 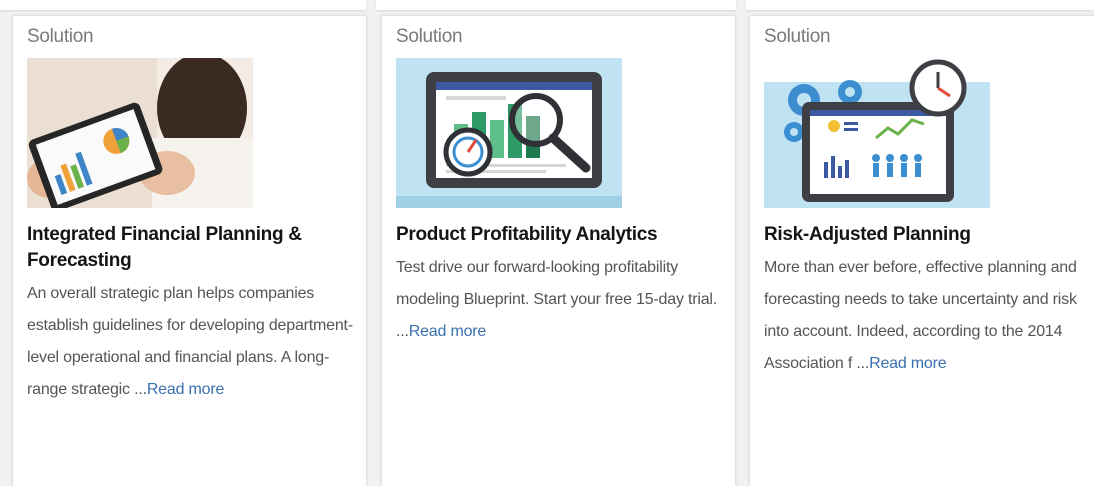 I want to click on profitability-dashboard-image, so click(x=509, y=133).